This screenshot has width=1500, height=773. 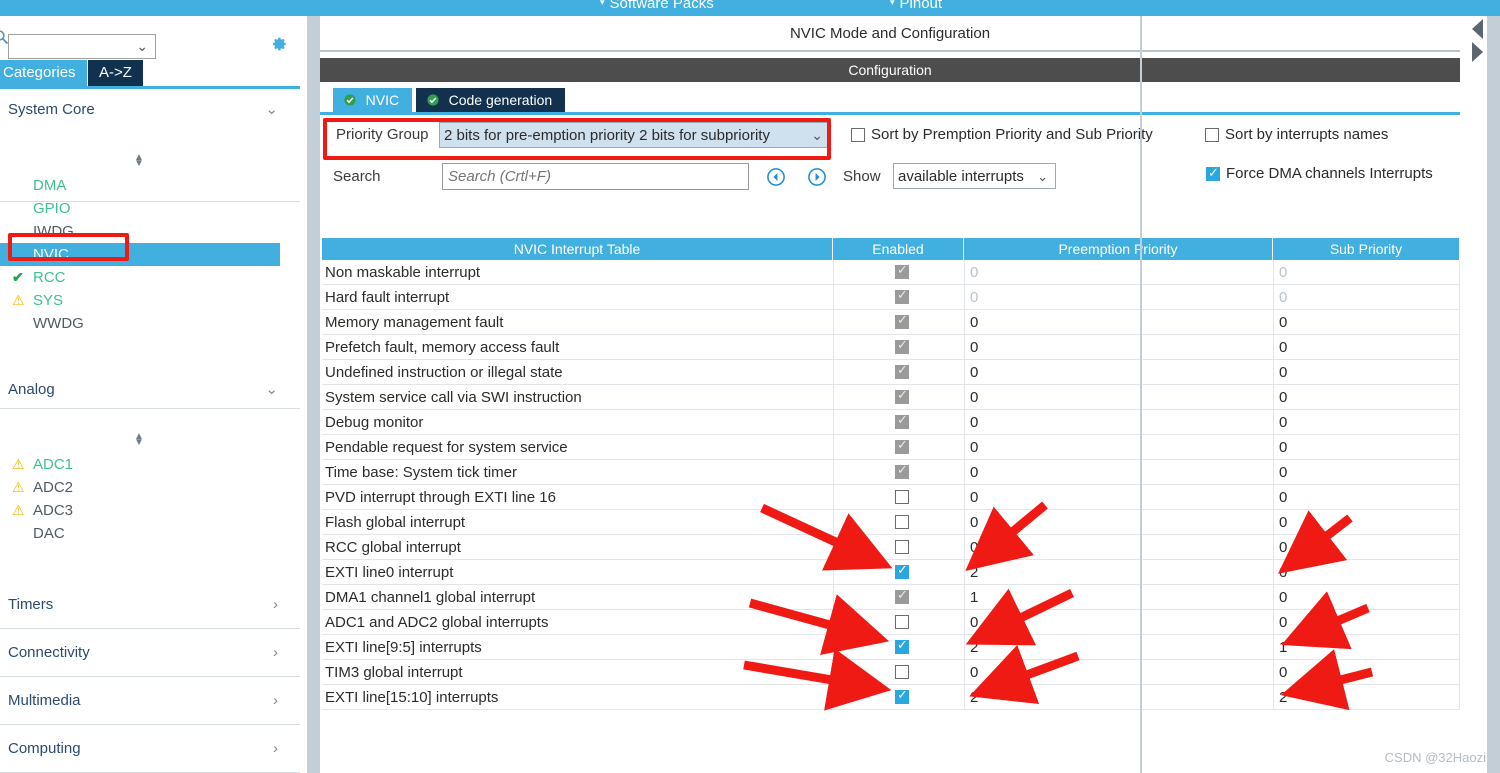 What do you see at coordinates (1493, 394) in the screenshot?
I see `vertical-scrollbar` at bounding box center [1493, 394].